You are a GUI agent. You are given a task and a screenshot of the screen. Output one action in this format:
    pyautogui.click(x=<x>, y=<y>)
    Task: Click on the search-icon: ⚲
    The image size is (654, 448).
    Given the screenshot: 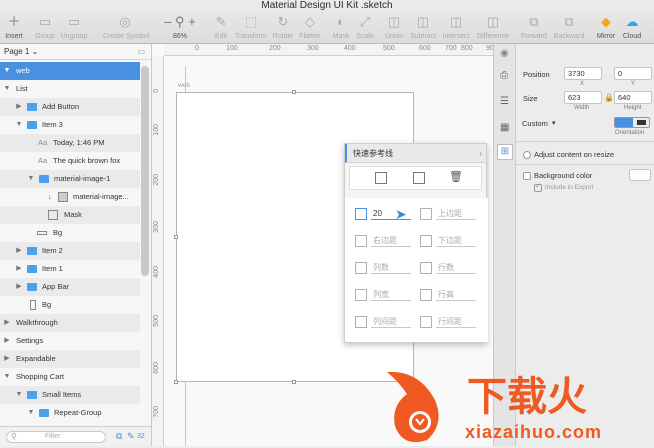 What is the action you would take?
    pyautogui.click(x=14, y=436)
    